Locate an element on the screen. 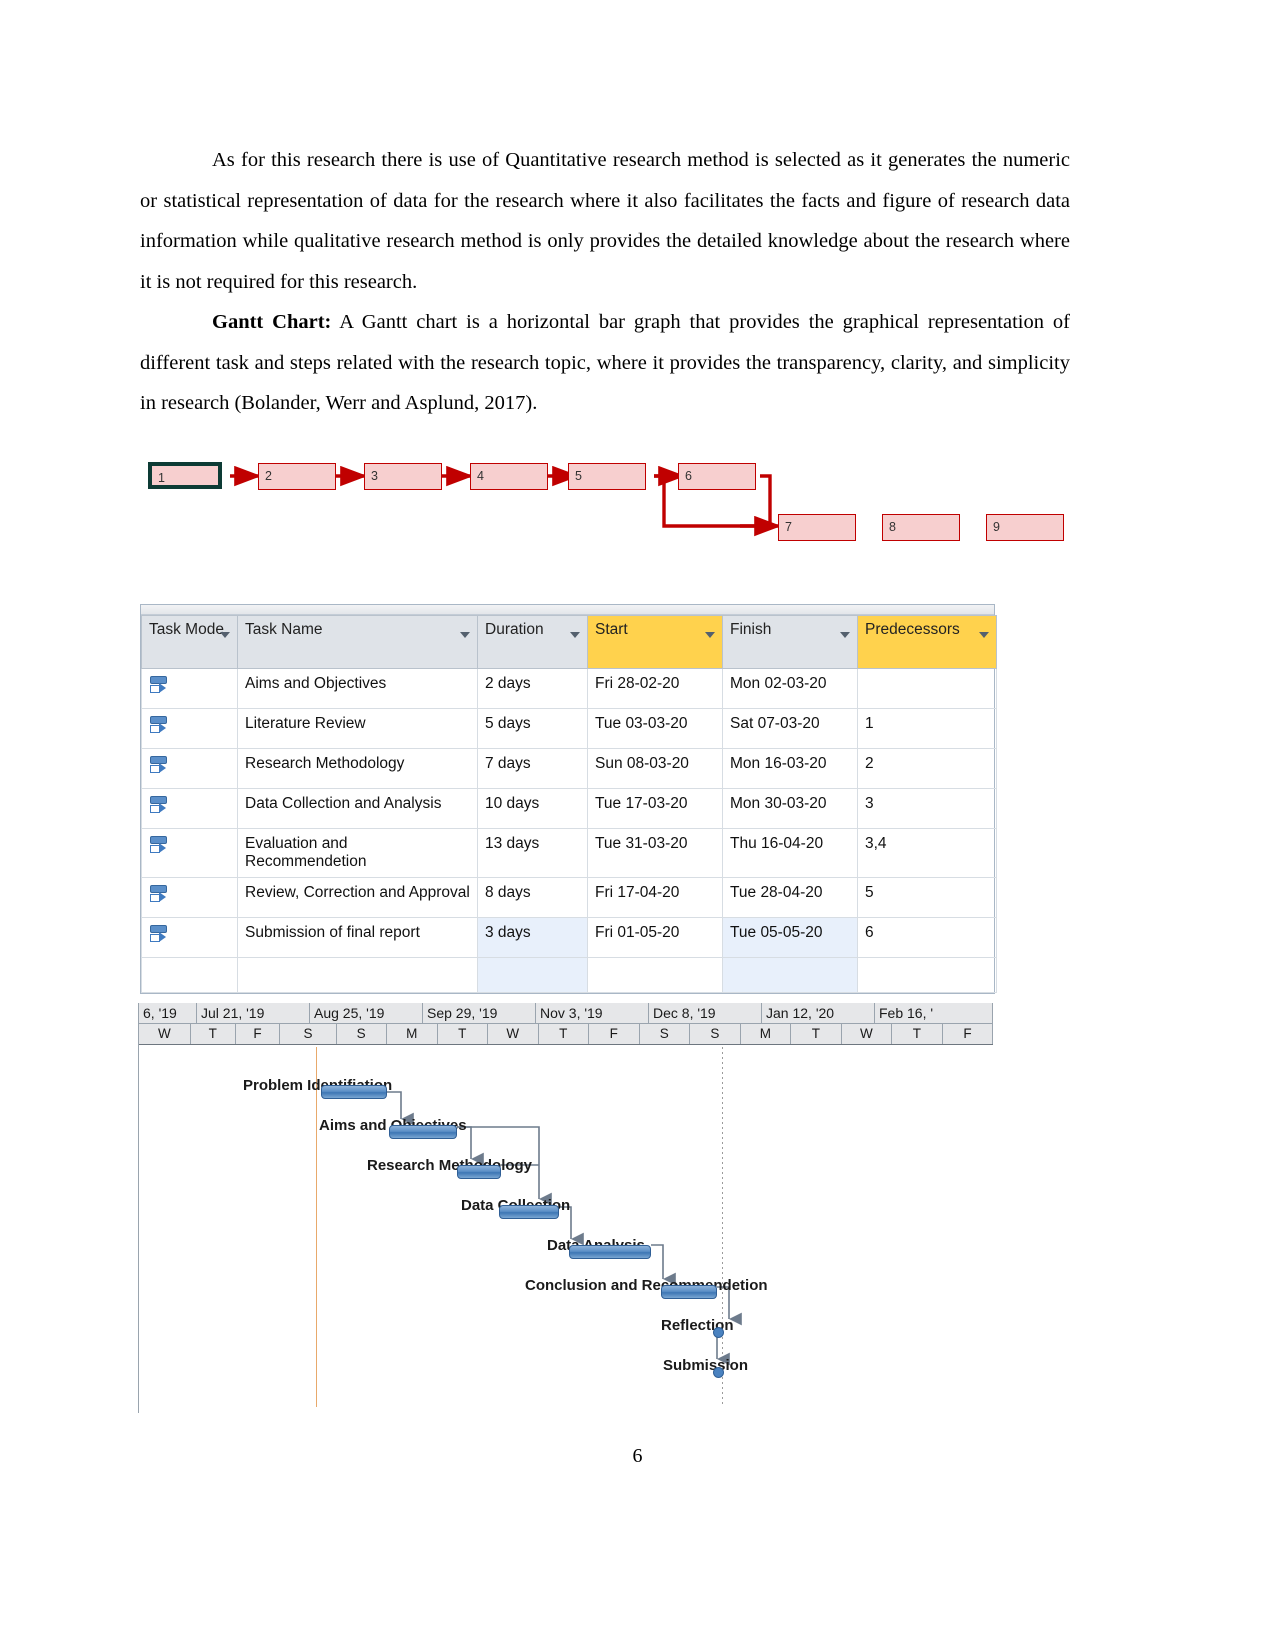 The height and width of the screenshot is (1651, 1275). cell-finish: Mon 16-03-20 is located at coordinates (790, 768).